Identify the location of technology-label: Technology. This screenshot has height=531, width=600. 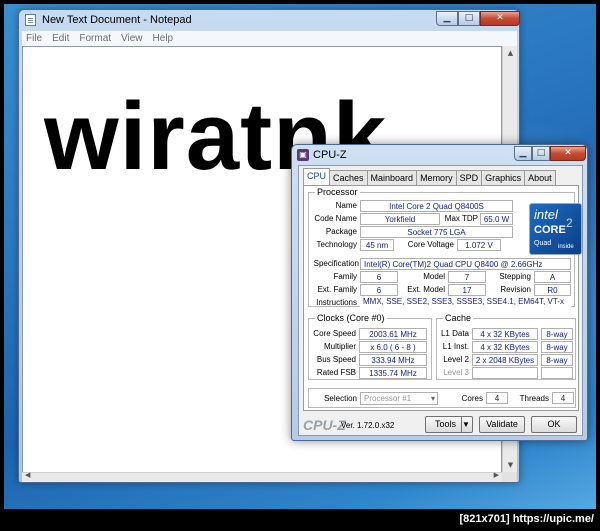
(336, 244).